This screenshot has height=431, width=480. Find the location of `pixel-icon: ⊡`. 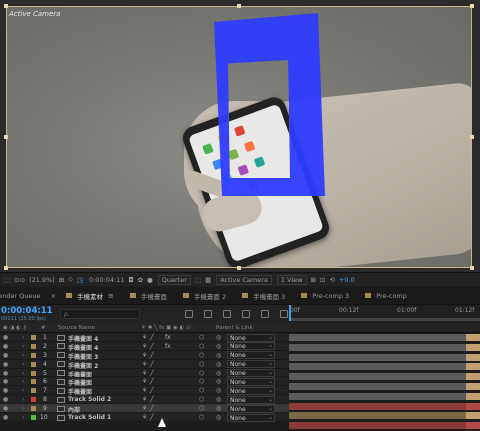

pixel-icon: ⊡ is located at coordinates (322, 280).